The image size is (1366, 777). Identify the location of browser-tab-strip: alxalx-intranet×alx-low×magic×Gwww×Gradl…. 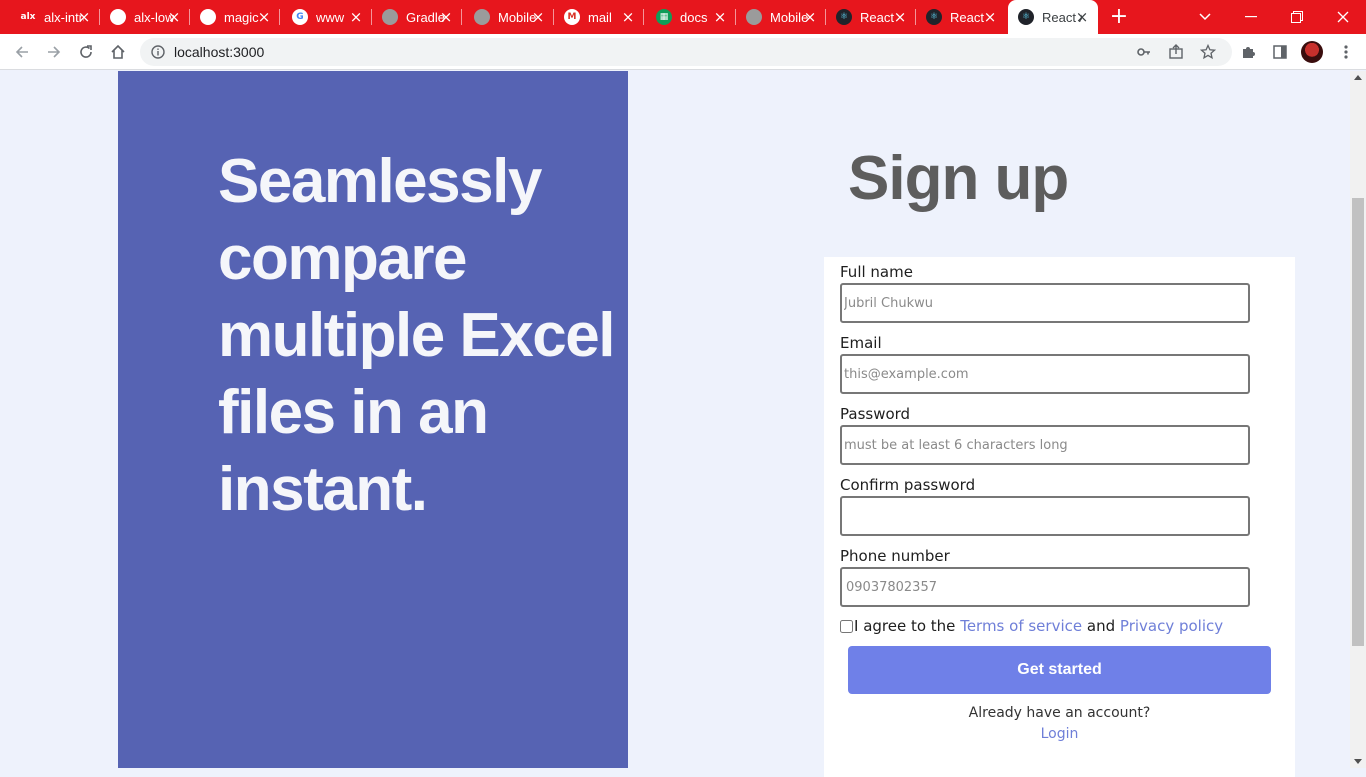
(683, 17).